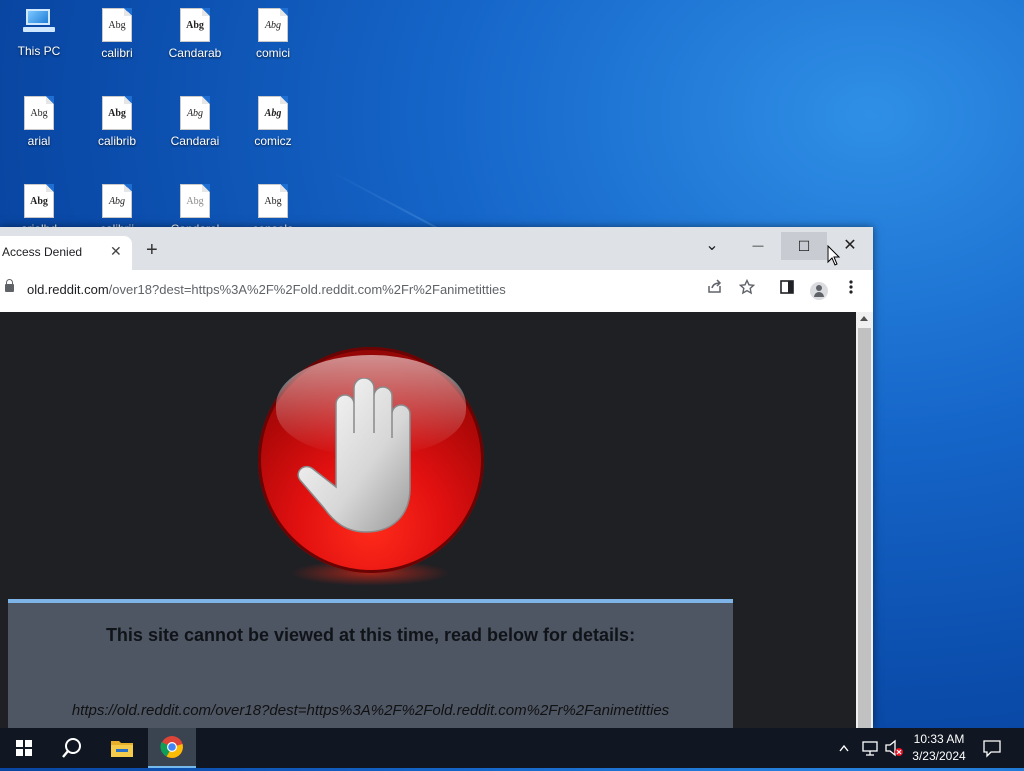  I want to click on desktop-icon-candarai: Abg Candarai, so click(195, 122).